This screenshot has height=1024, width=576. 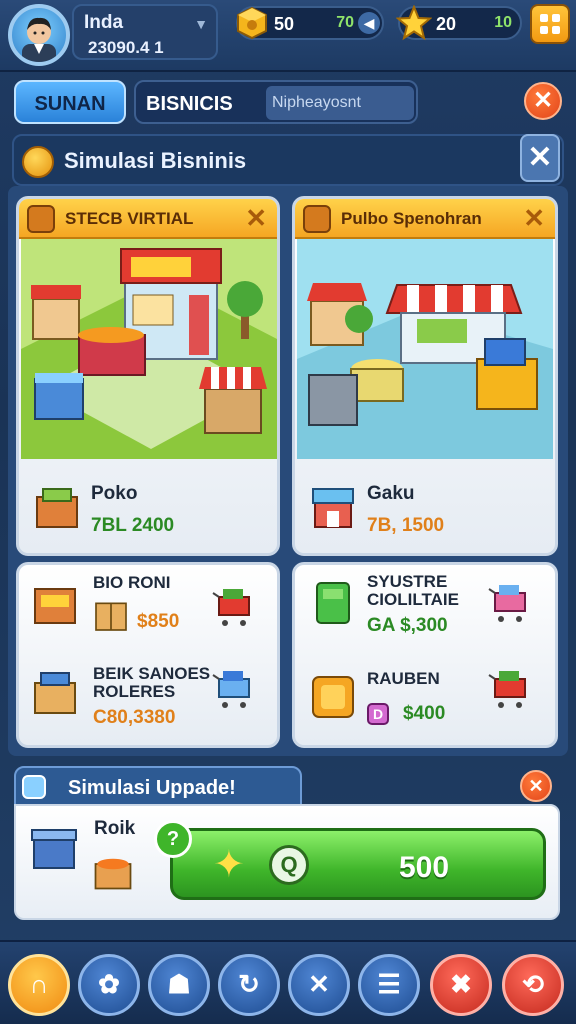 I want to click on star-icon, so click(x=414, y=23).